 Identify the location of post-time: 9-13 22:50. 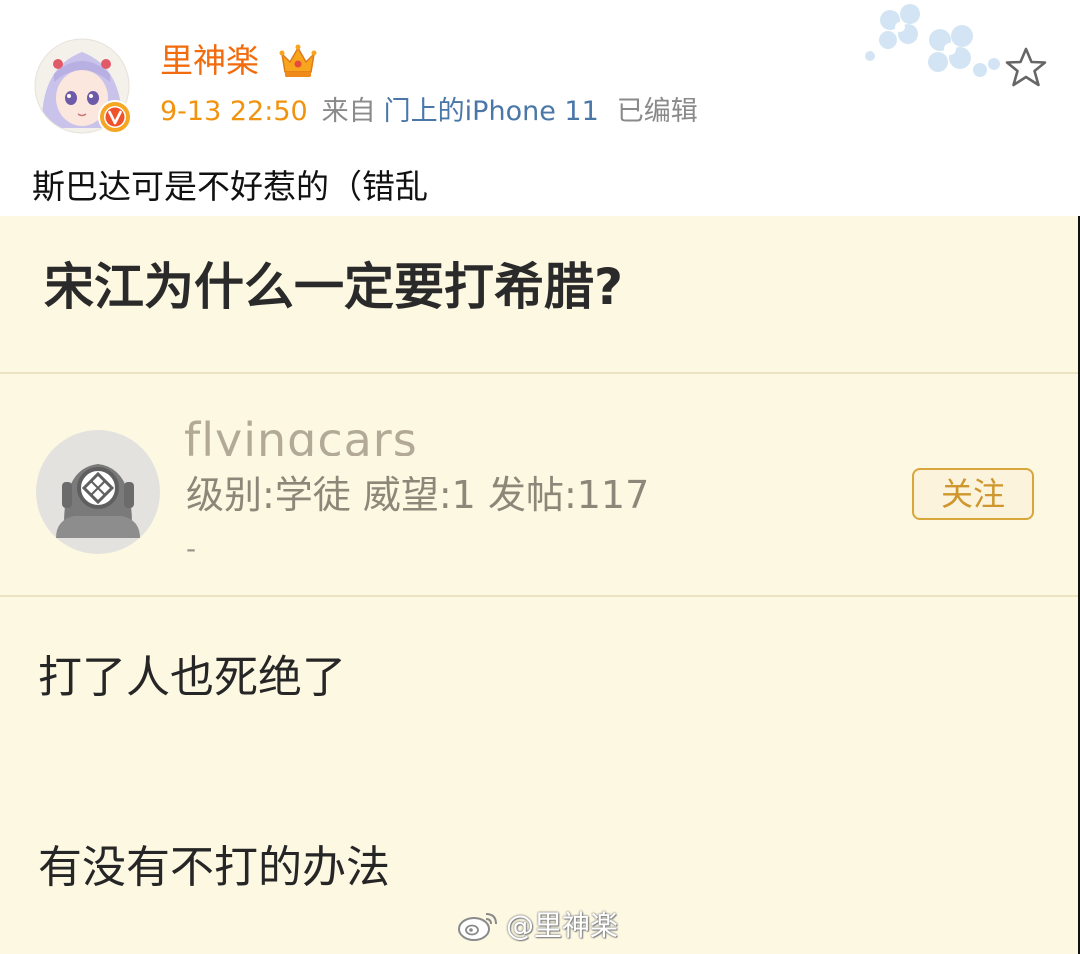
(234, 111).